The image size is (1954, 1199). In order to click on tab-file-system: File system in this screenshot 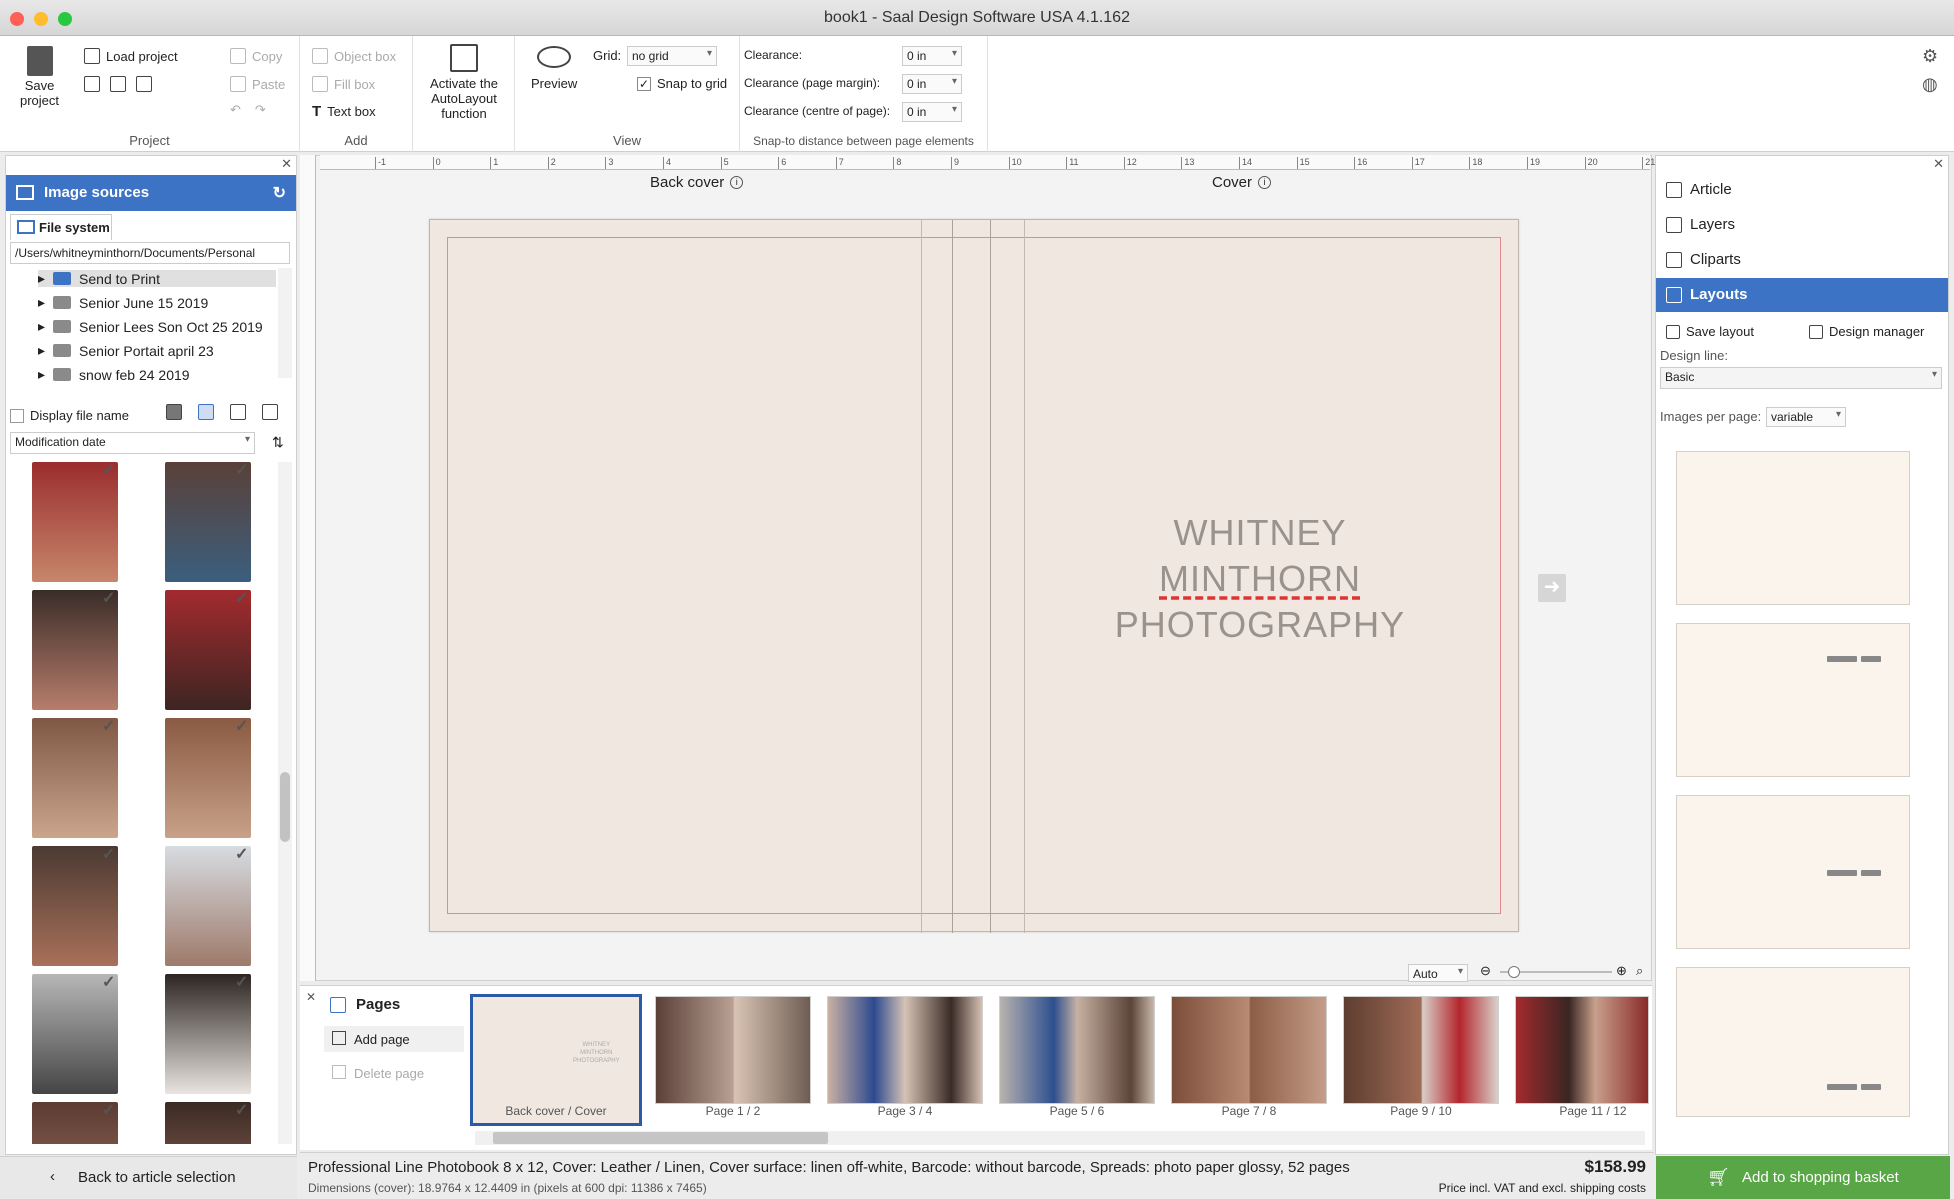, I will do `click(61, 227)`.